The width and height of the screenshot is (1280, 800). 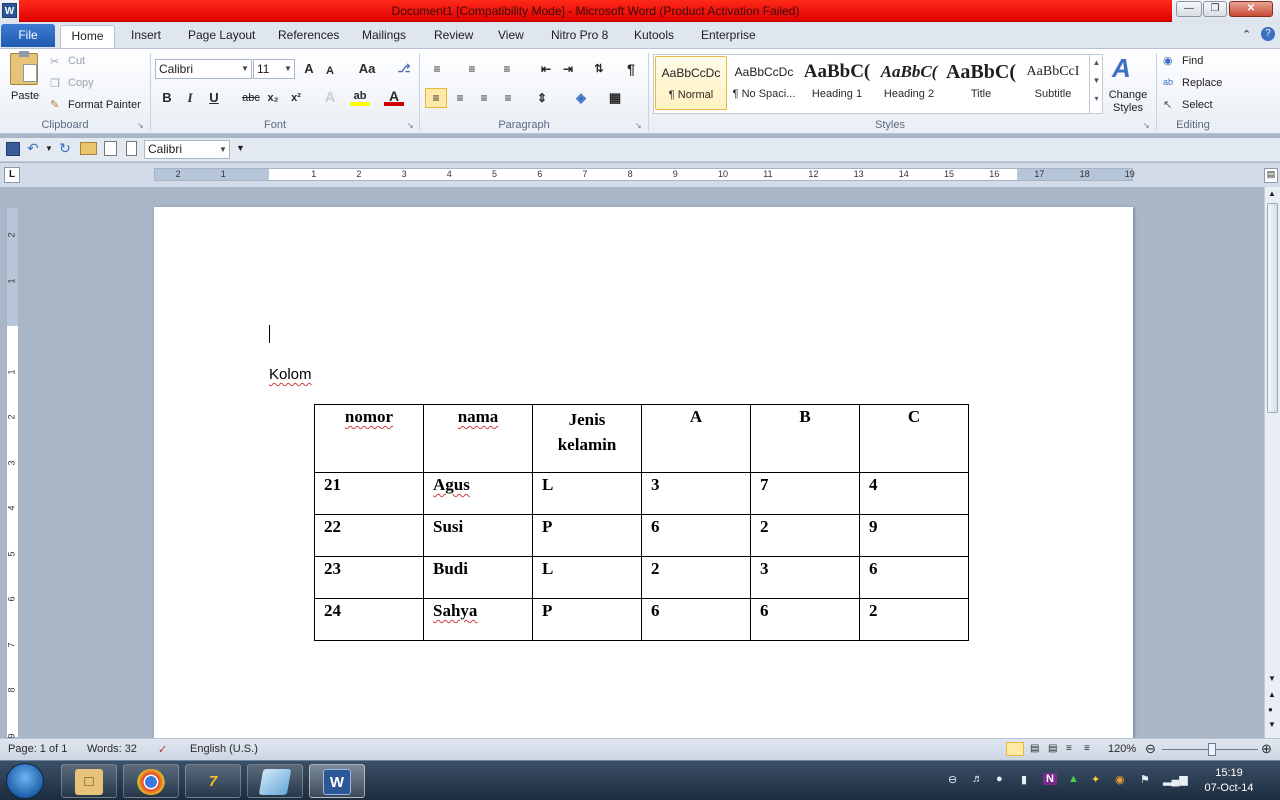 What do you see at coordinates (1150, 749) in the screenshot?
I see `zoom-out-icon: ⊖` at bounding box center [1150, 749].